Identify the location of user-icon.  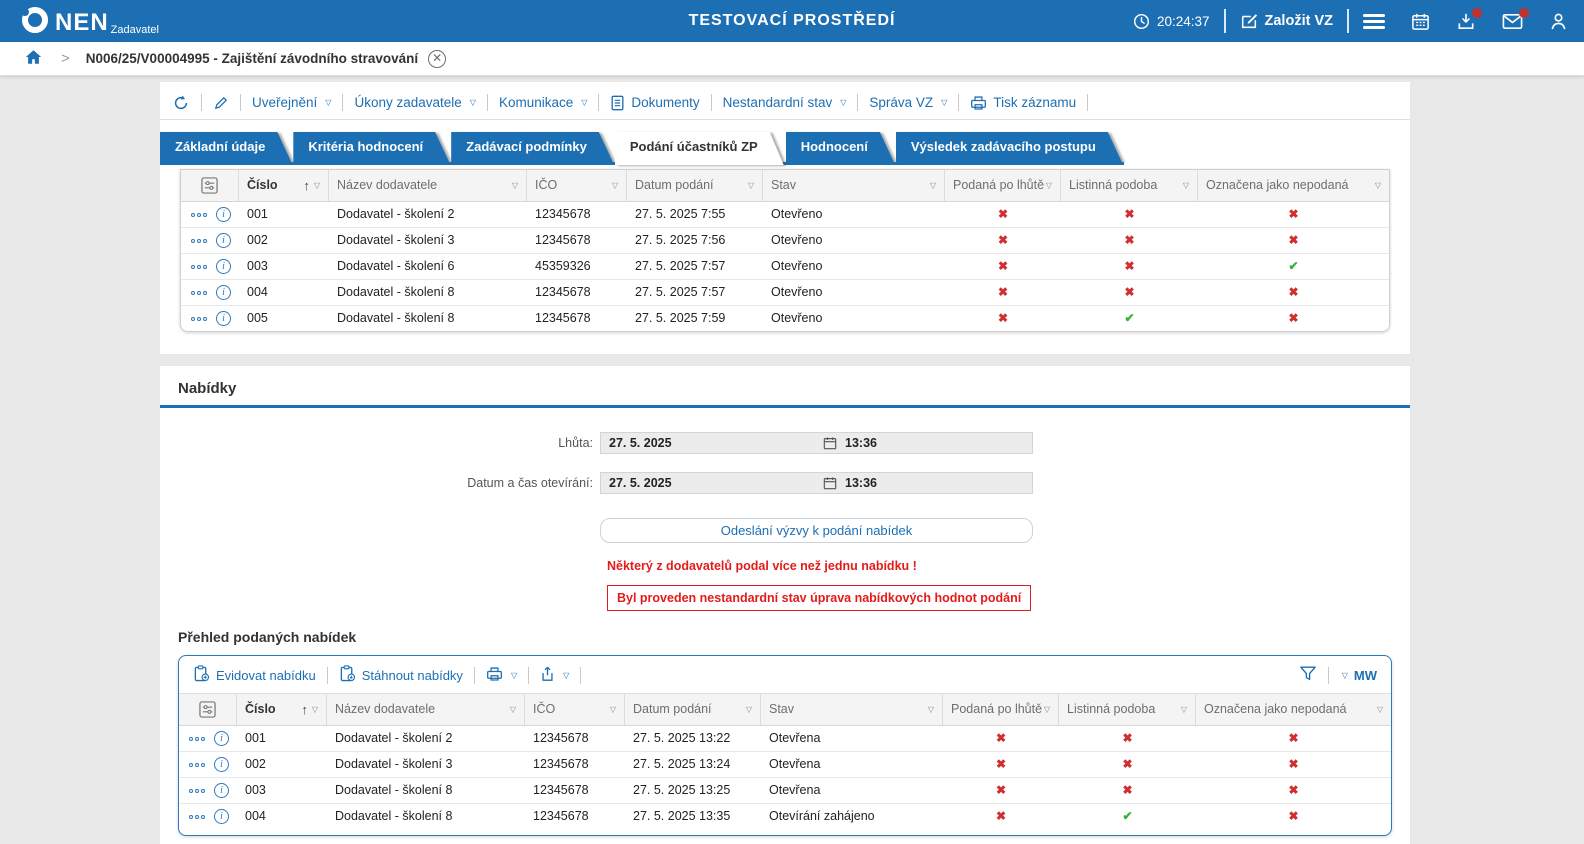
(1558, 21).